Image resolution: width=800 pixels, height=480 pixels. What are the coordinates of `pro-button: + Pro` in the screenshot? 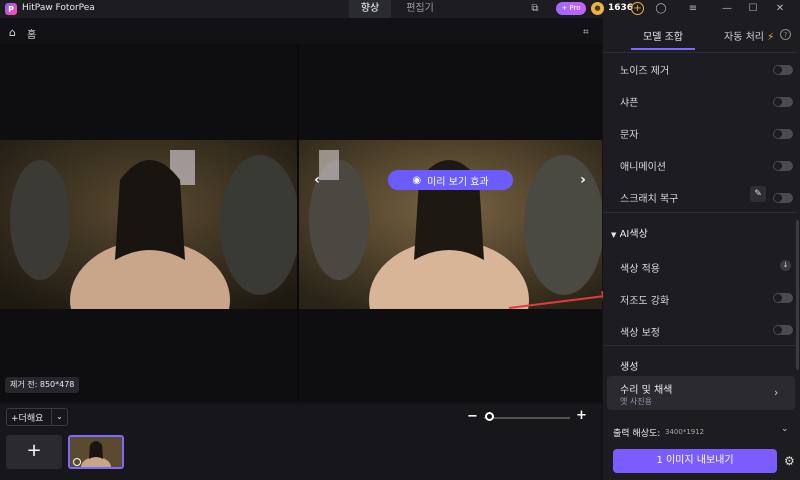 It's located at (571, 8).